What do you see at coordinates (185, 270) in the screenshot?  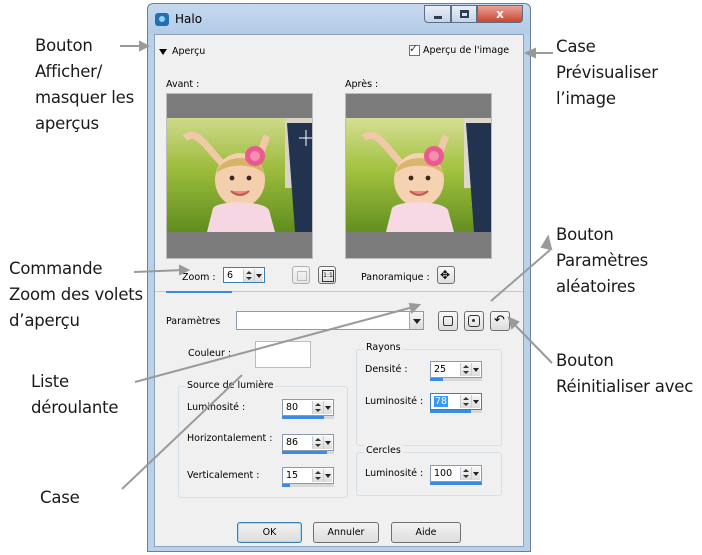 I see `arrowhead-zoom` at bounding box center [185, 270].